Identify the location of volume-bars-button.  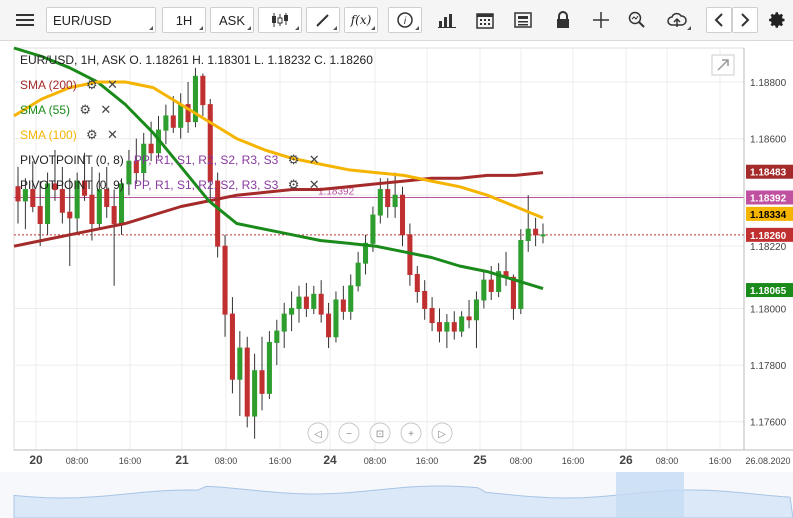
(447, 20).